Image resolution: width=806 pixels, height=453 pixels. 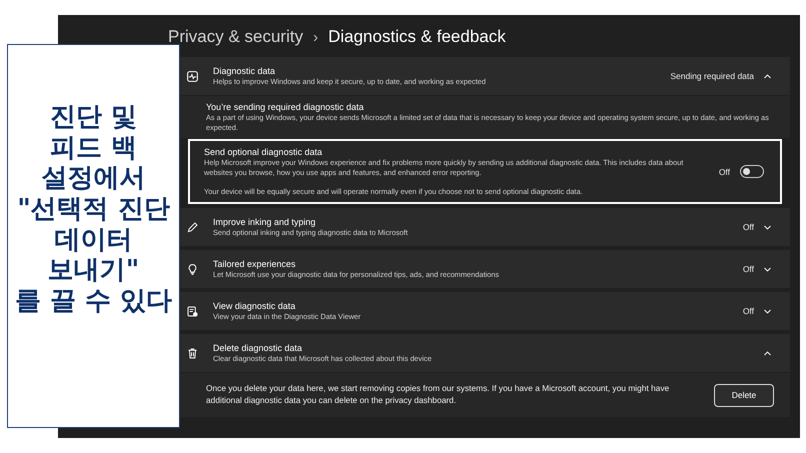 What do you see at coordinates (192, 311) in the screenshot?
I see `document-icon` at bounding box center [192, 311].